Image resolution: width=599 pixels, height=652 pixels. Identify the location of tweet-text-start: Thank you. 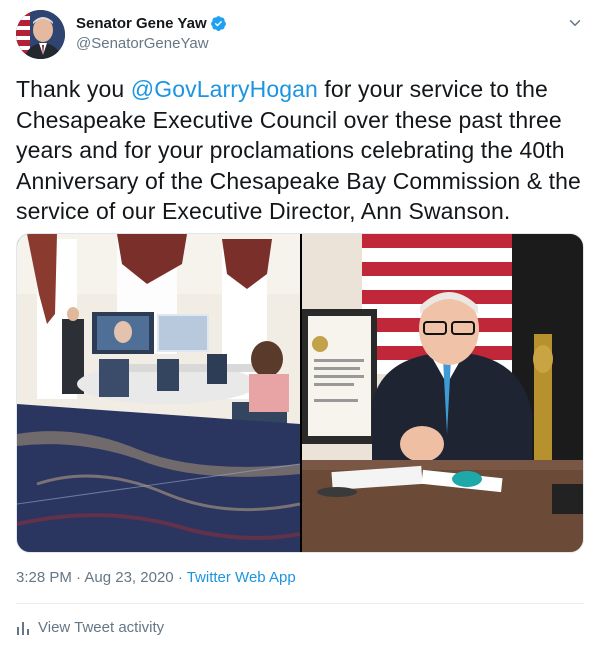
(73, 89).